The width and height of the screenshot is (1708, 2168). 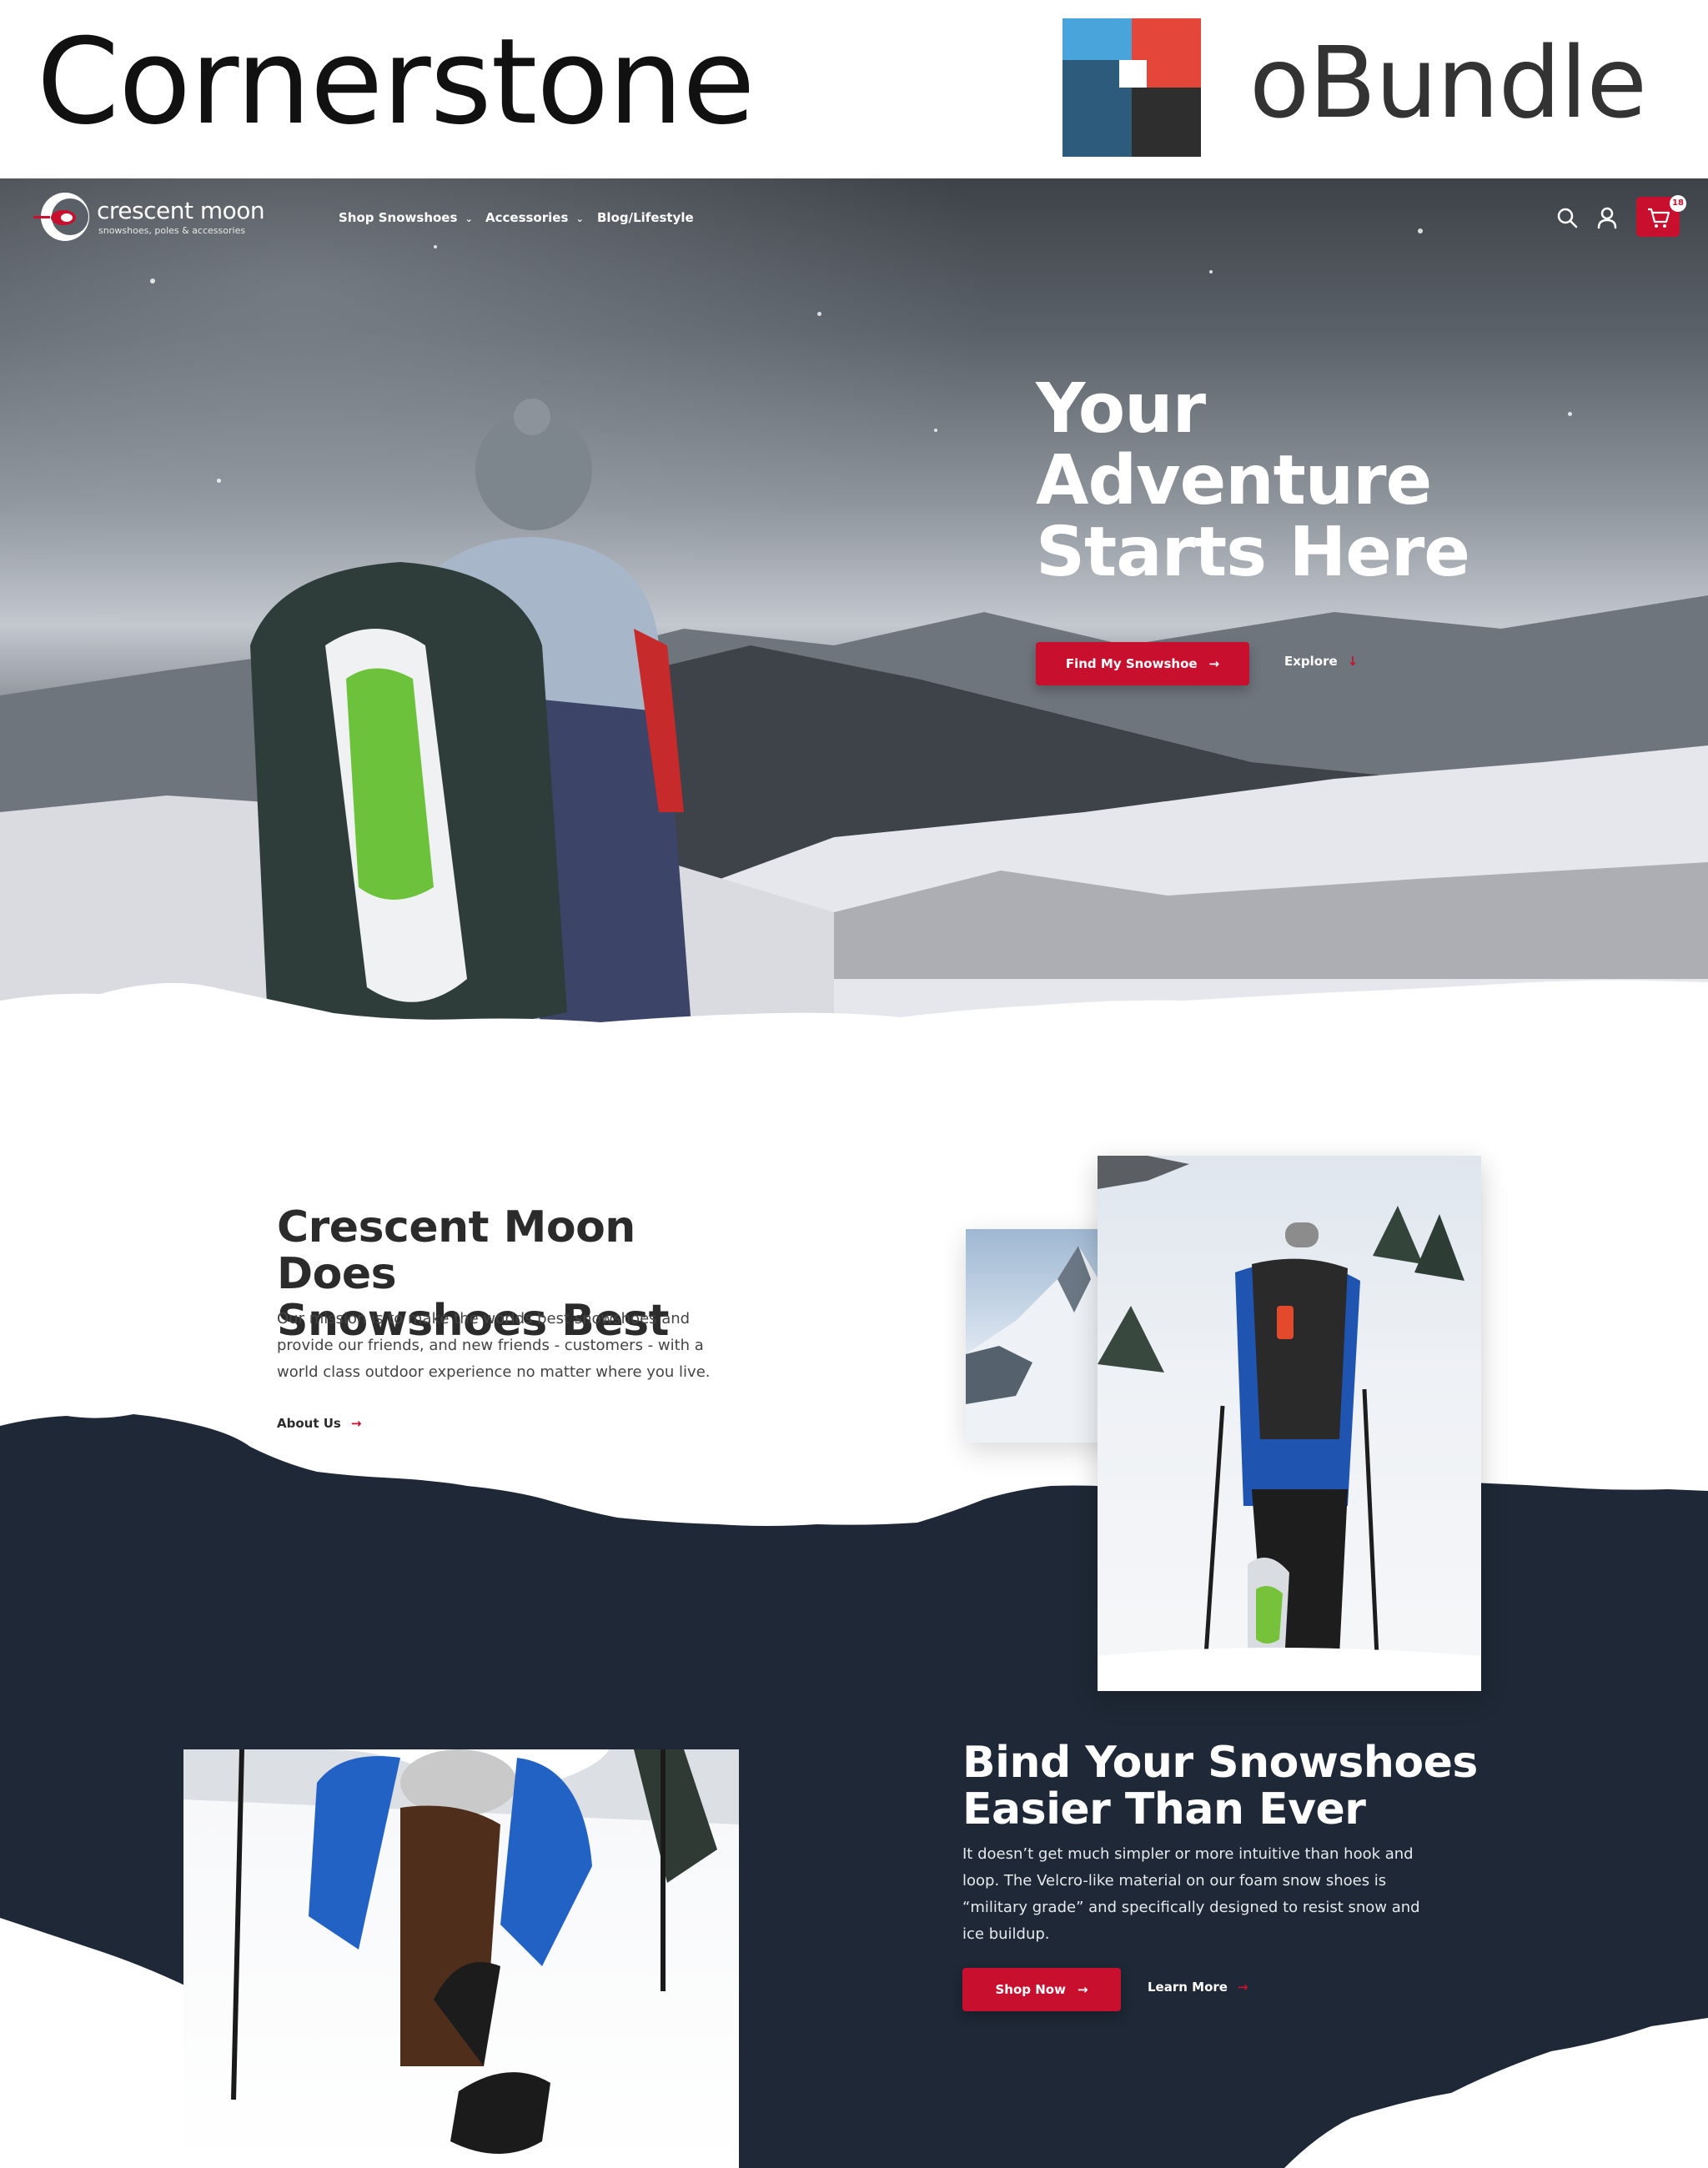 I want to click on learn-more-label: Learn More, so click(x=1188, y=1987).